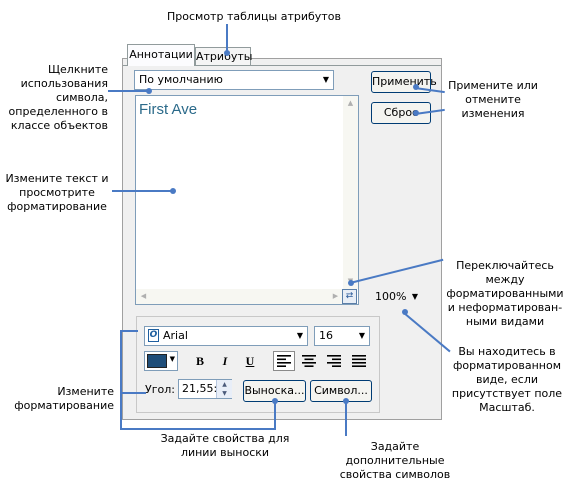  I want to click on callout-line-2: просмотрите, so click(57, 192).